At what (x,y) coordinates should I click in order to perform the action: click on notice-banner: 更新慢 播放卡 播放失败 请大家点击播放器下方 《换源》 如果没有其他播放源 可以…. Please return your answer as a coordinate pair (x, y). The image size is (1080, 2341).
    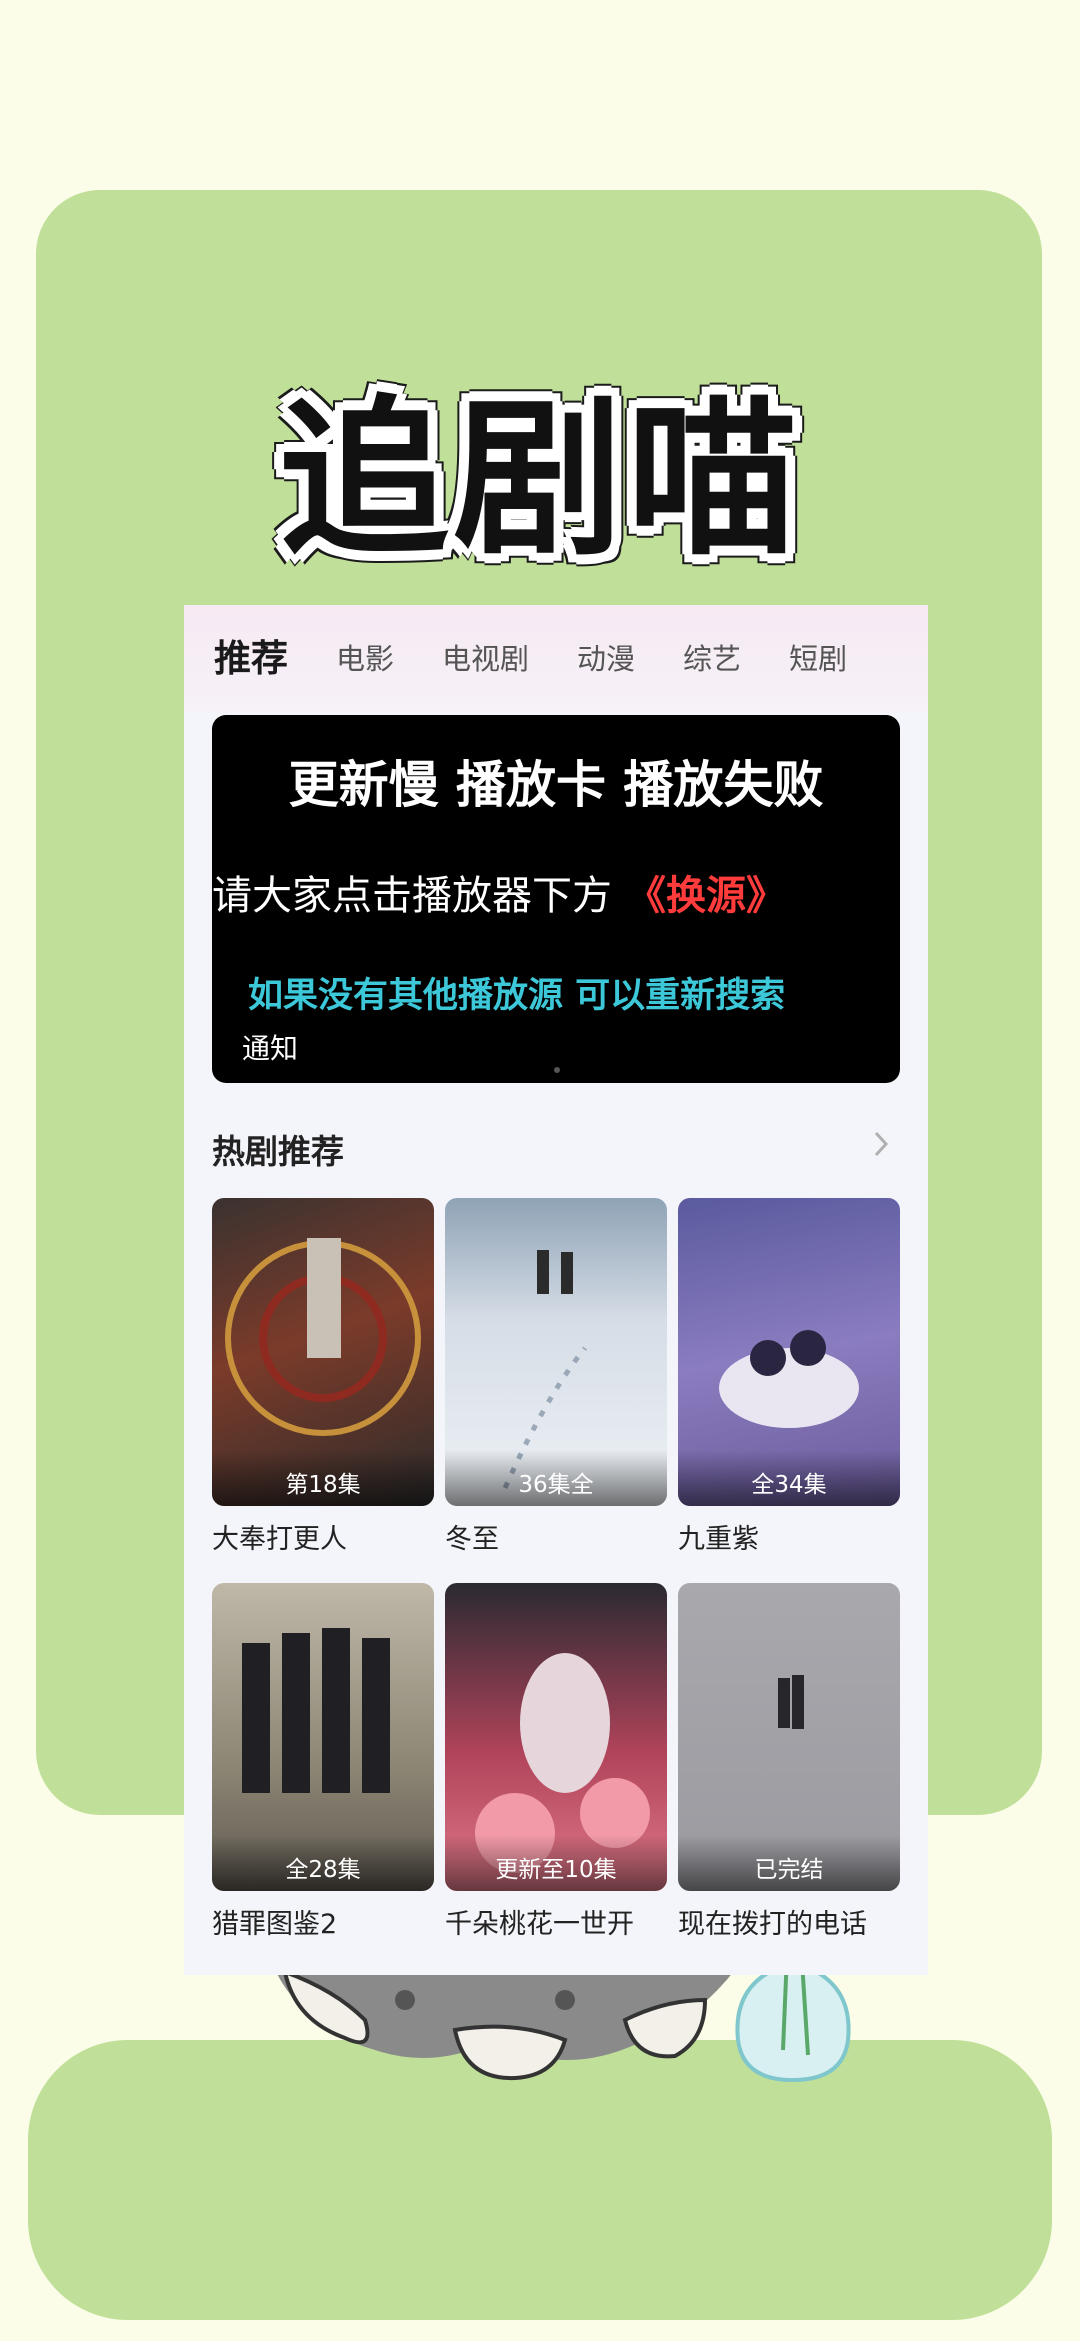
    Looking at the image, I should click on (556, 899).